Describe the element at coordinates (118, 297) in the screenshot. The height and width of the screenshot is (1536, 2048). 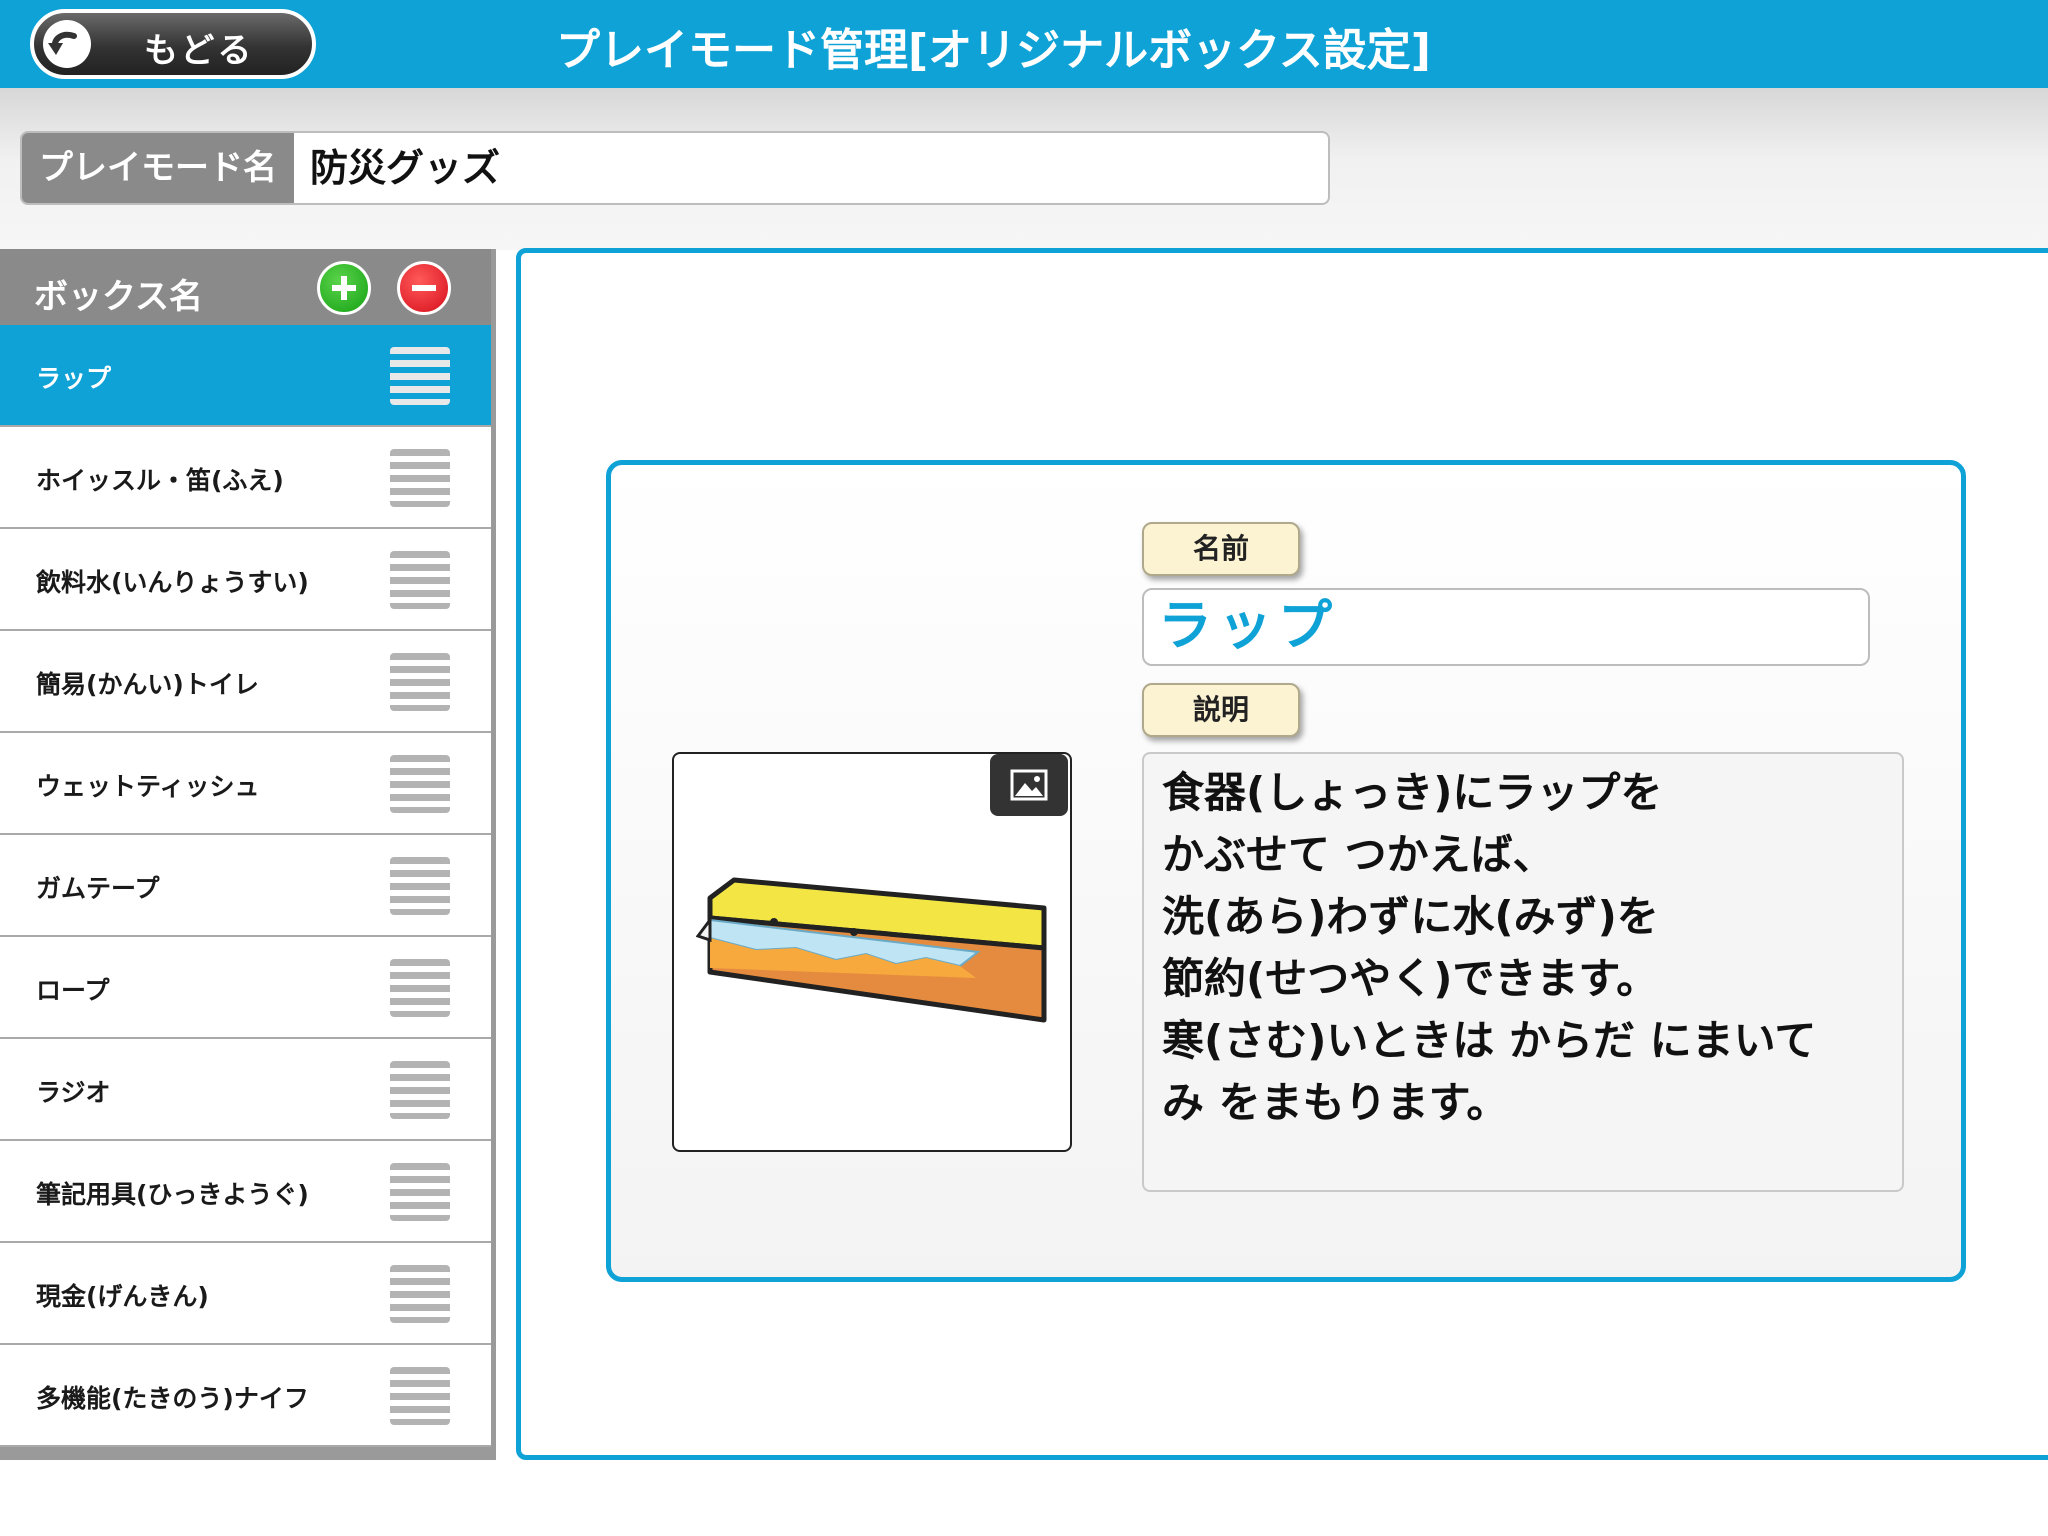
I see `box-list-title: ボックス名` at that location.